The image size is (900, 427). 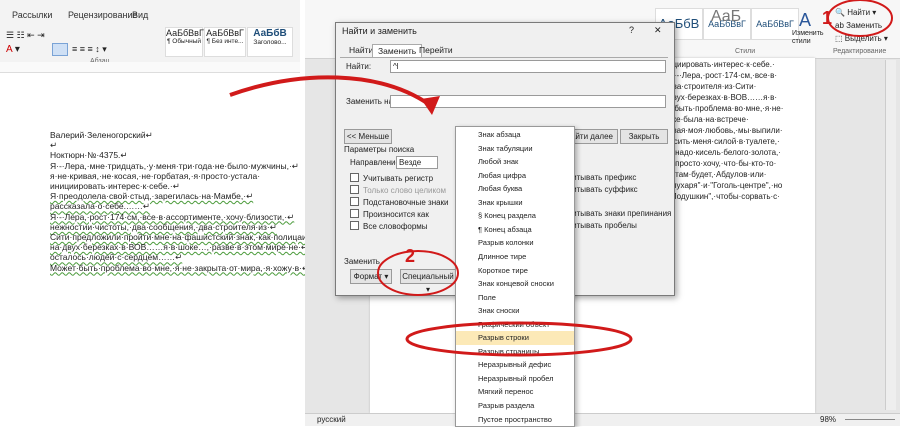 What do you see at coordinates (430, 105) in the screenshot?
I see `red-arrowhead` at bounding box center [430, 105].